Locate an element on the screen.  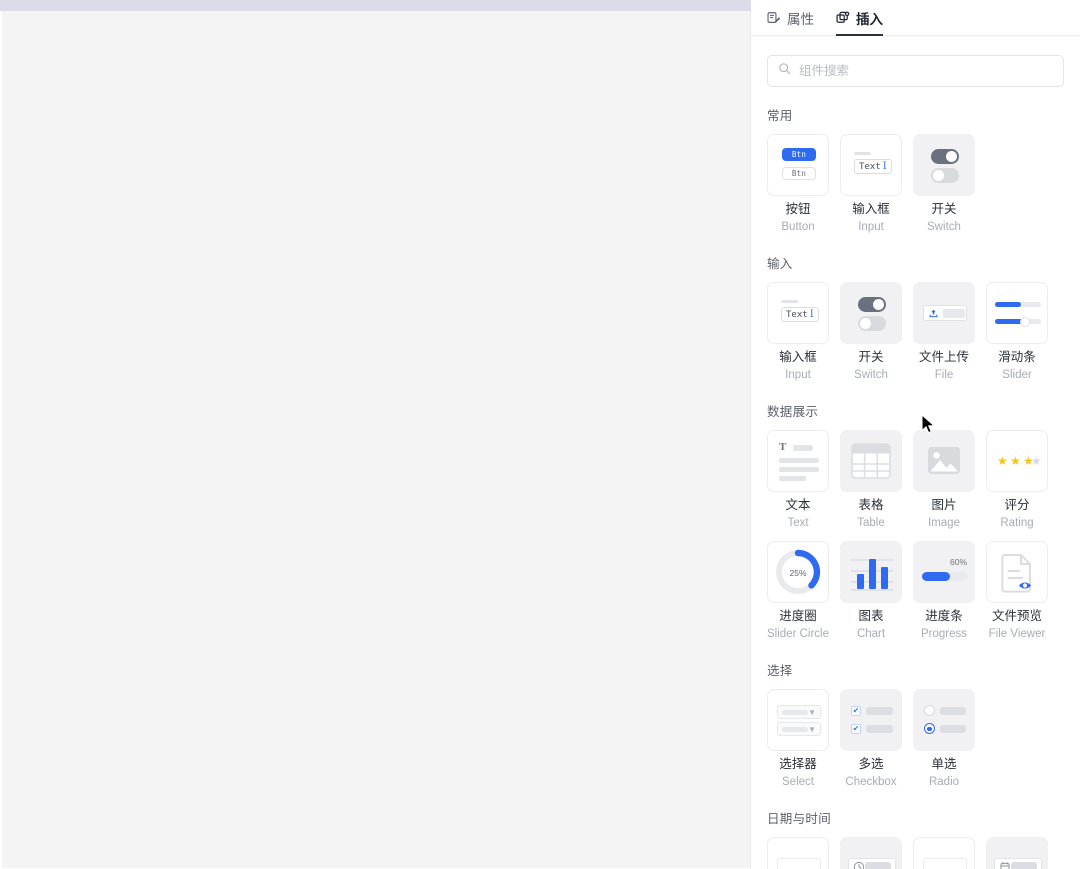
btn-art-filled: Btn is located at coordinates (799, 154).